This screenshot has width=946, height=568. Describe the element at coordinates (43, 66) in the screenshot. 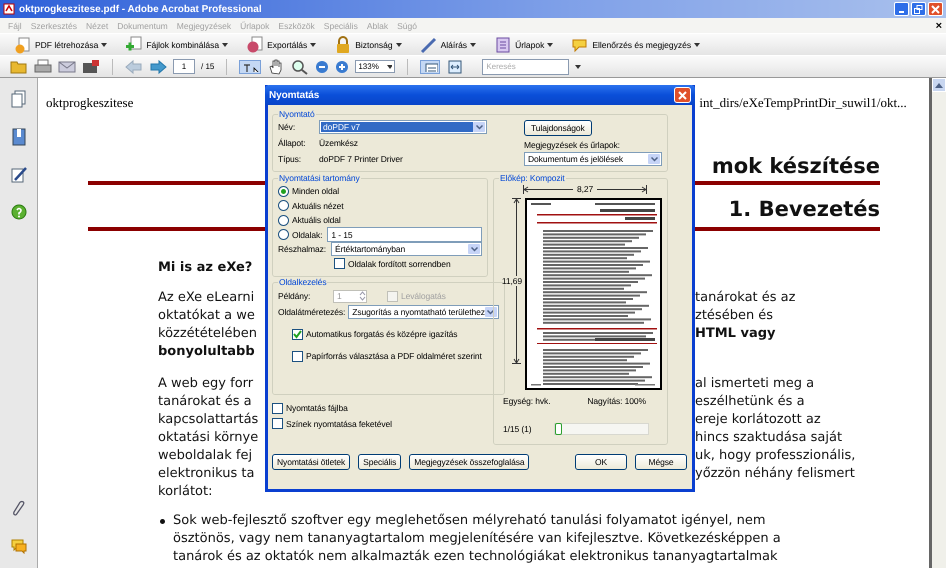

I see `printer-icon` at that location.